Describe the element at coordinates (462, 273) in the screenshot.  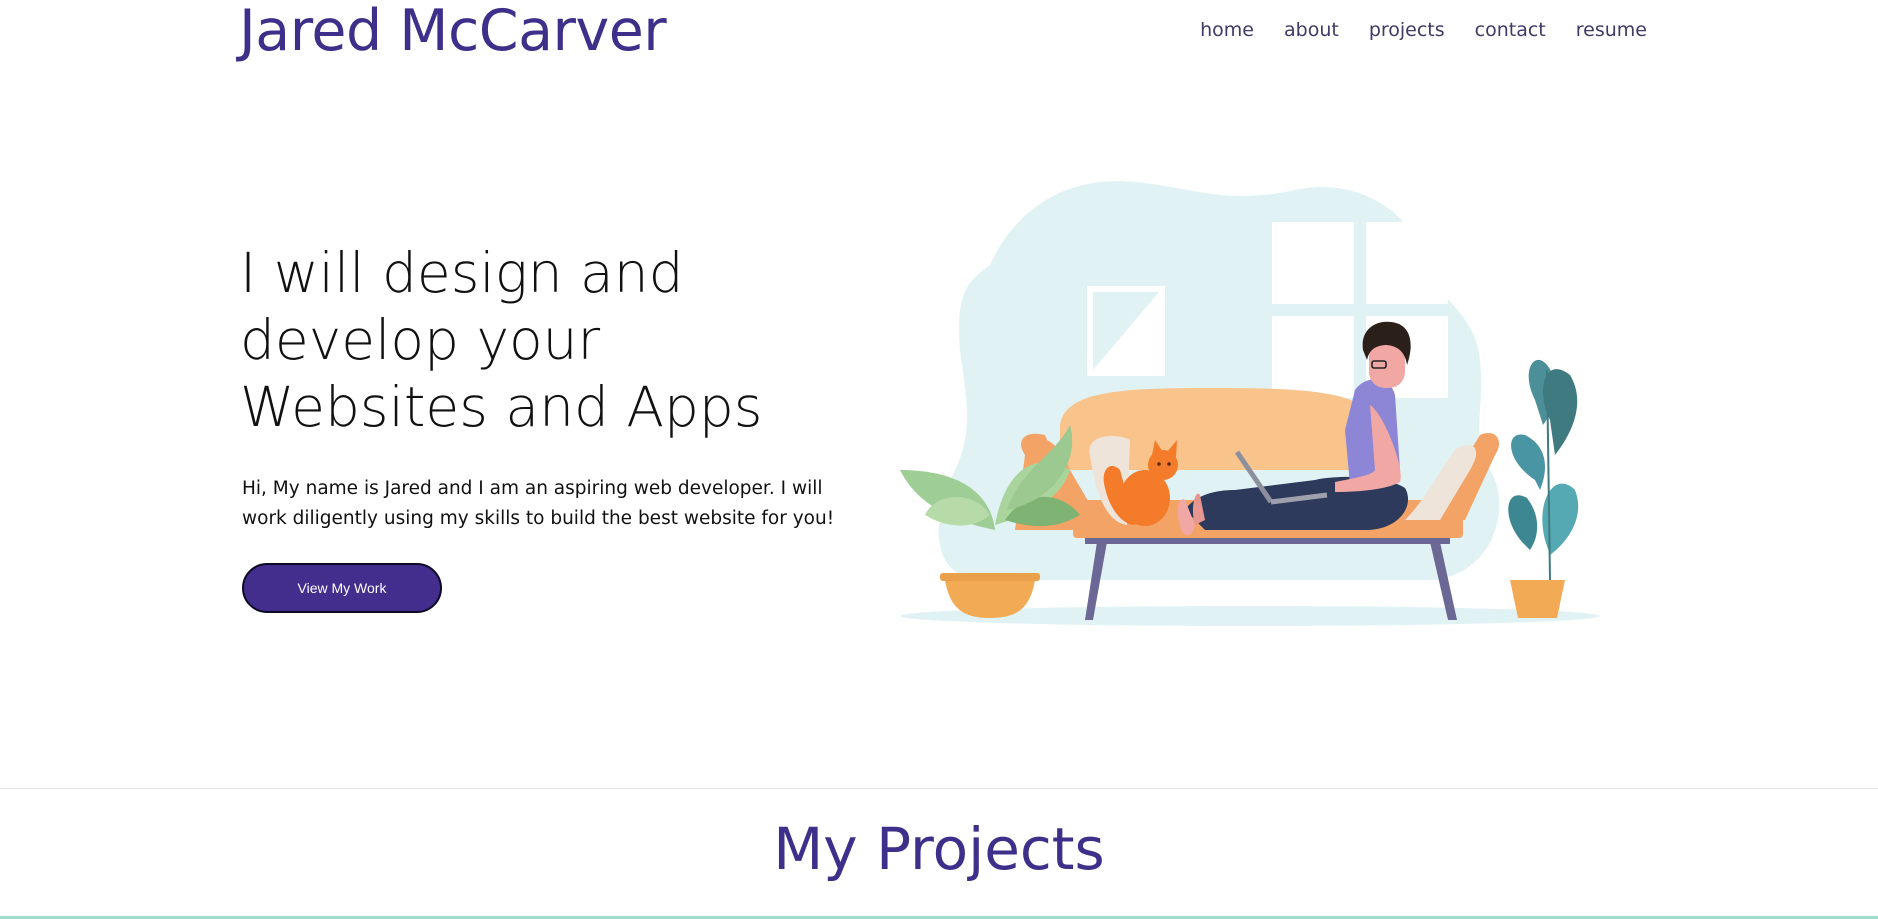
I see `hero-heading-line: I will design and` at that location.